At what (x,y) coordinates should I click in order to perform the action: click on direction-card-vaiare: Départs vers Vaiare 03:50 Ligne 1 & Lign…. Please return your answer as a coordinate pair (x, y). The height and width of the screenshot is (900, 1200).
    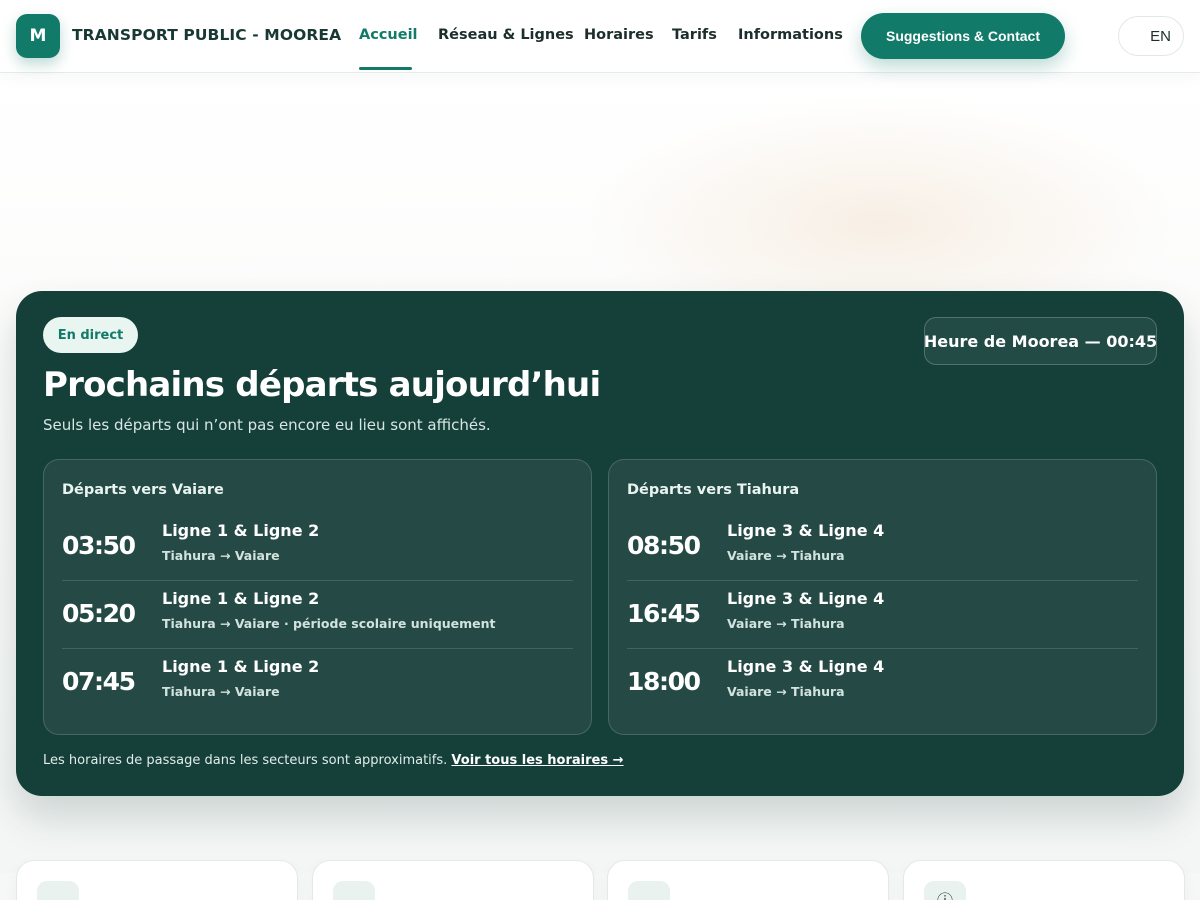
    Looking at the image, I should click on (317, 597).